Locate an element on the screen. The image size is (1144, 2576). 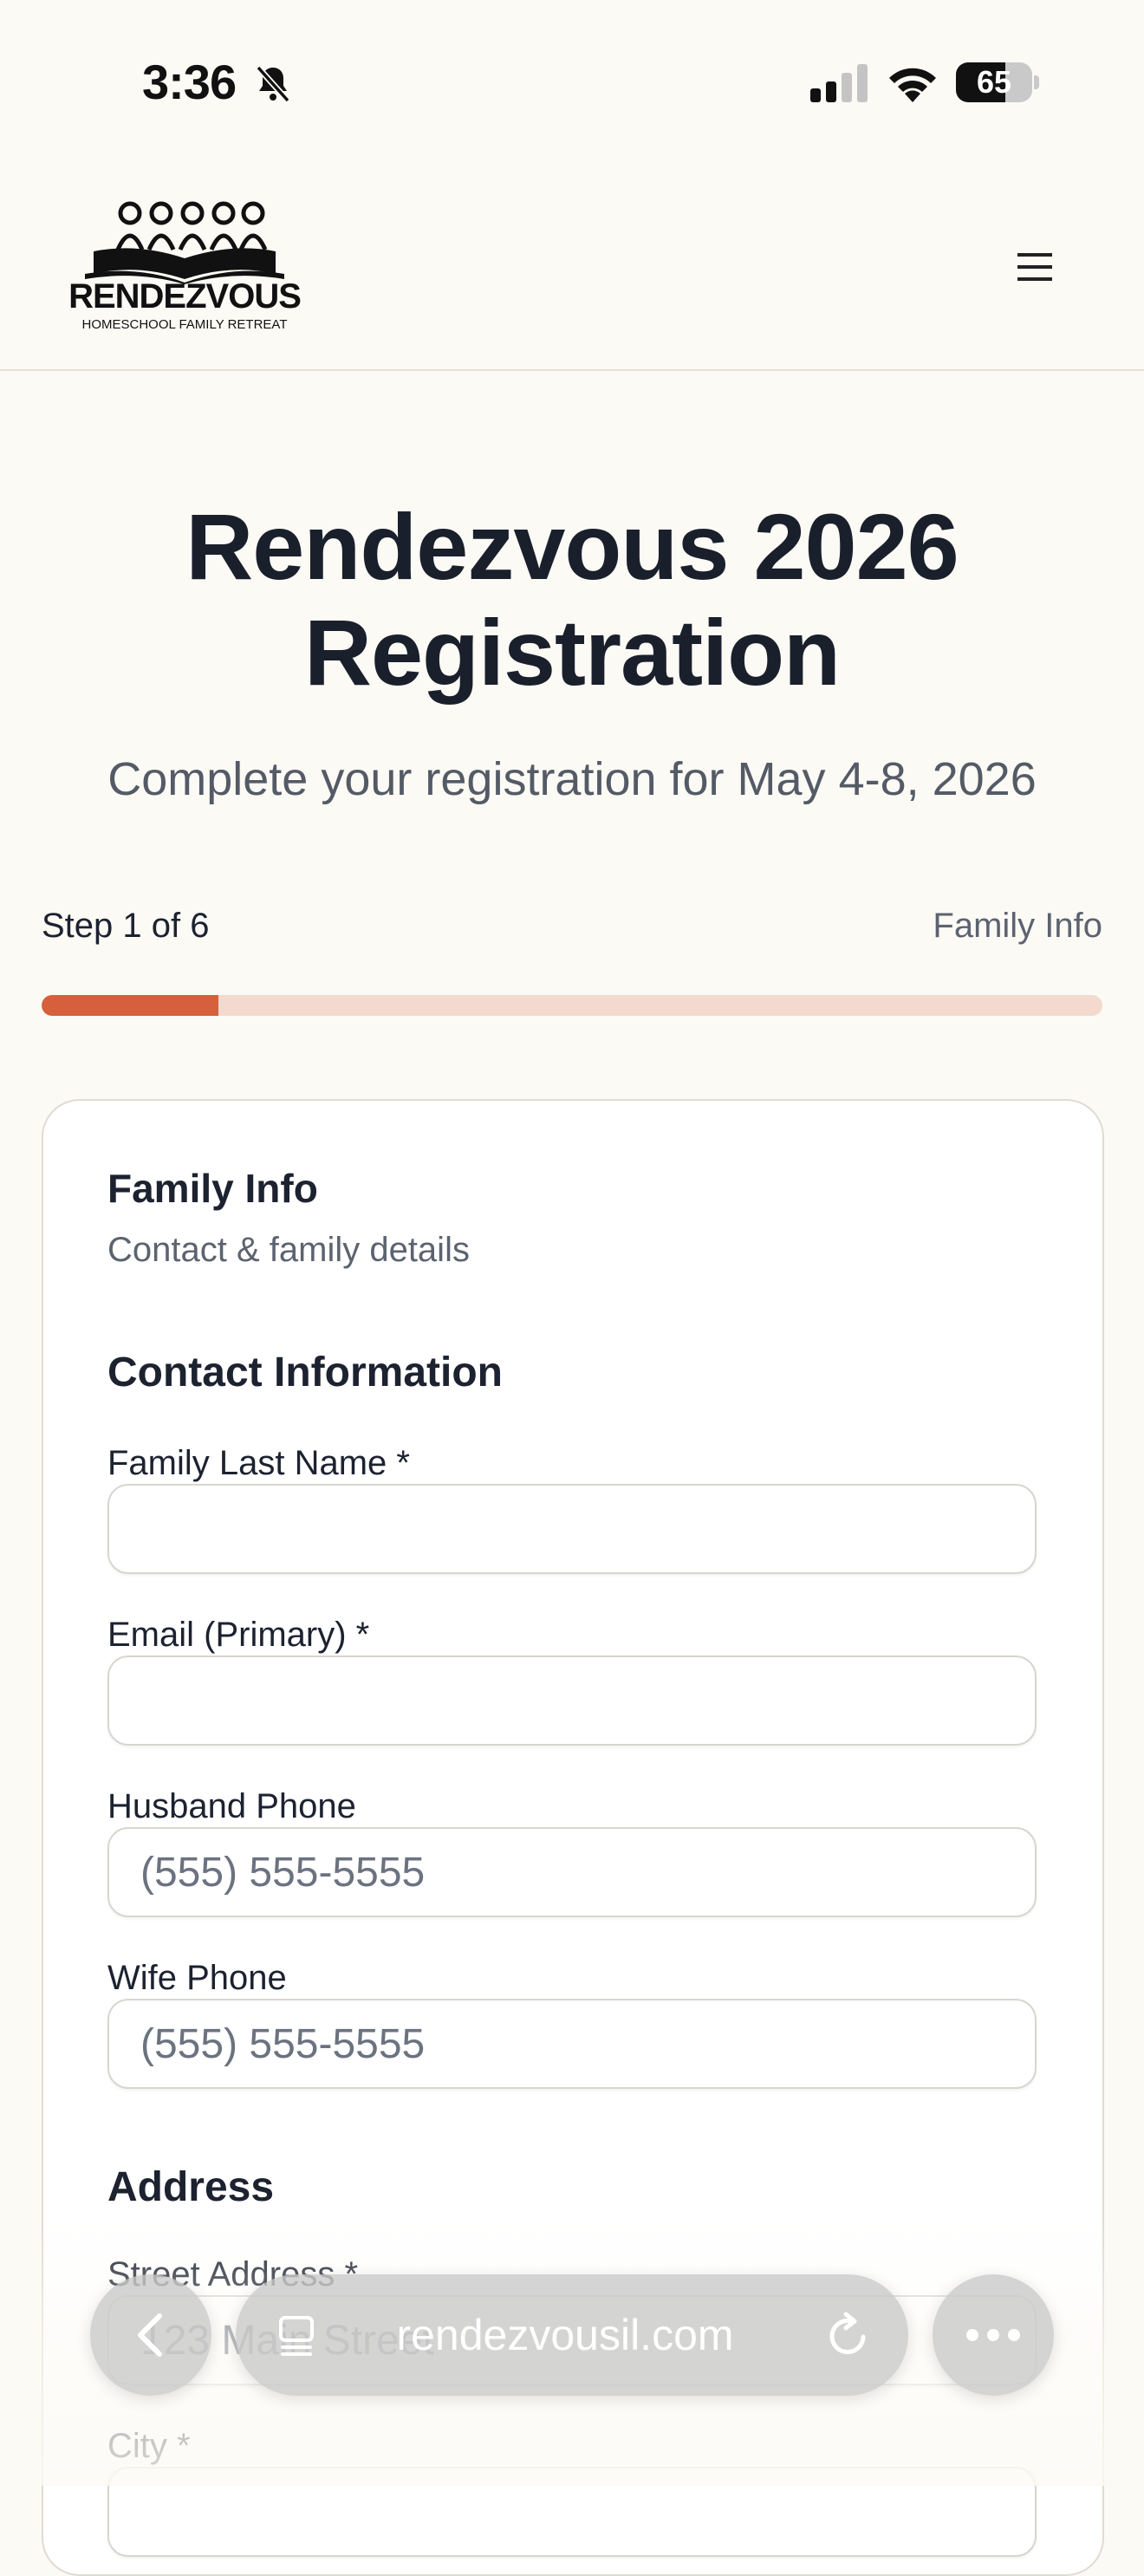
status-bar: 3:36 65 is located at coordinates (572, 82).